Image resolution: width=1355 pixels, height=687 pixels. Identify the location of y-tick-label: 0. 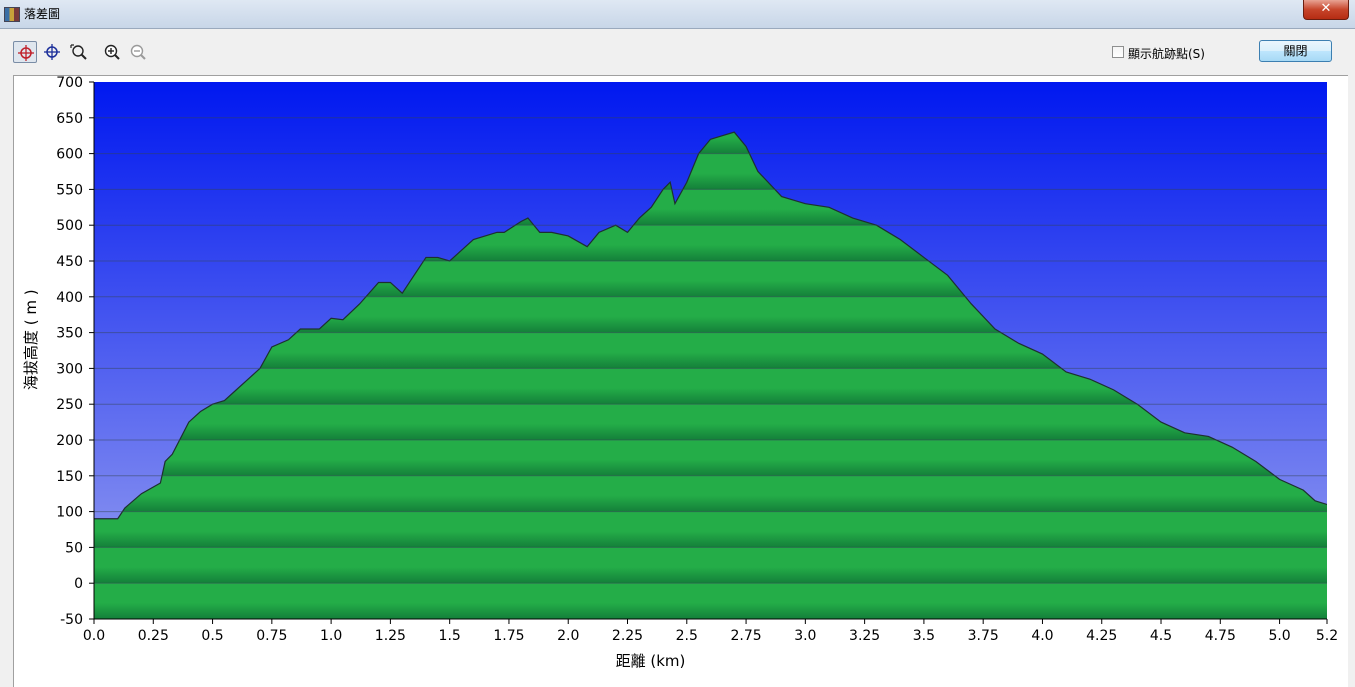
(78, 584).